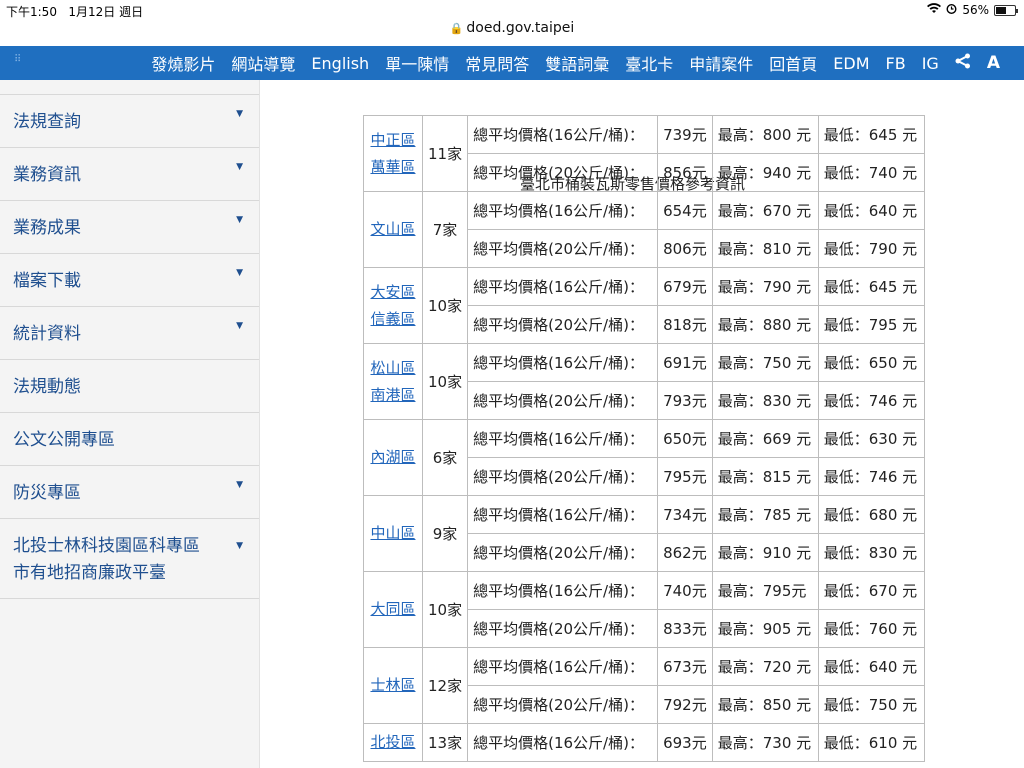 The image size is (1024, 768). I want to click on district-cell: 內湖區, so click(393, 457).